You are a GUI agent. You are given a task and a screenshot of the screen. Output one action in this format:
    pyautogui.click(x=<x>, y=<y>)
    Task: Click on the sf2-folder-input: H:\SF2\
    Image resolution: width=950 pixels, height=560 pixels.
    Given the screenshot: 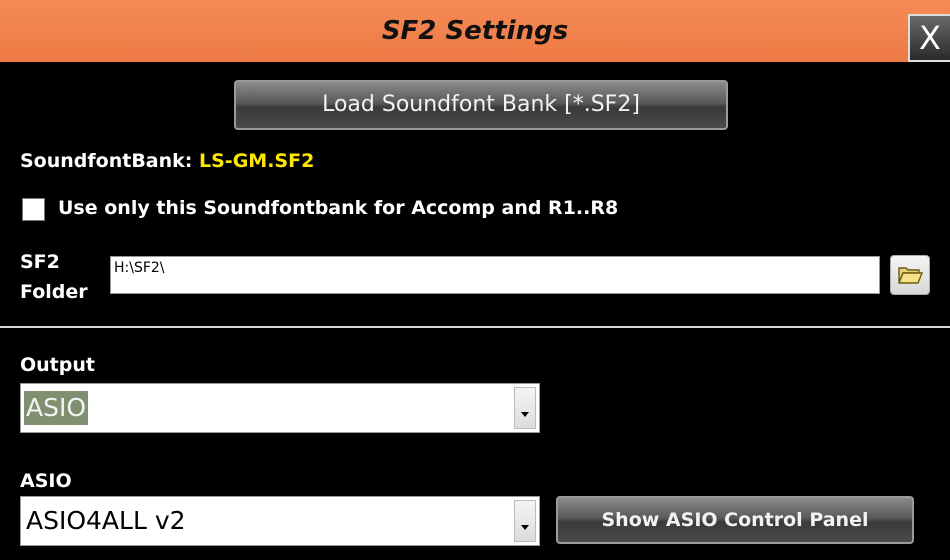 What is the action you would take?
    pyautogui.click(x=495, y=275)
    